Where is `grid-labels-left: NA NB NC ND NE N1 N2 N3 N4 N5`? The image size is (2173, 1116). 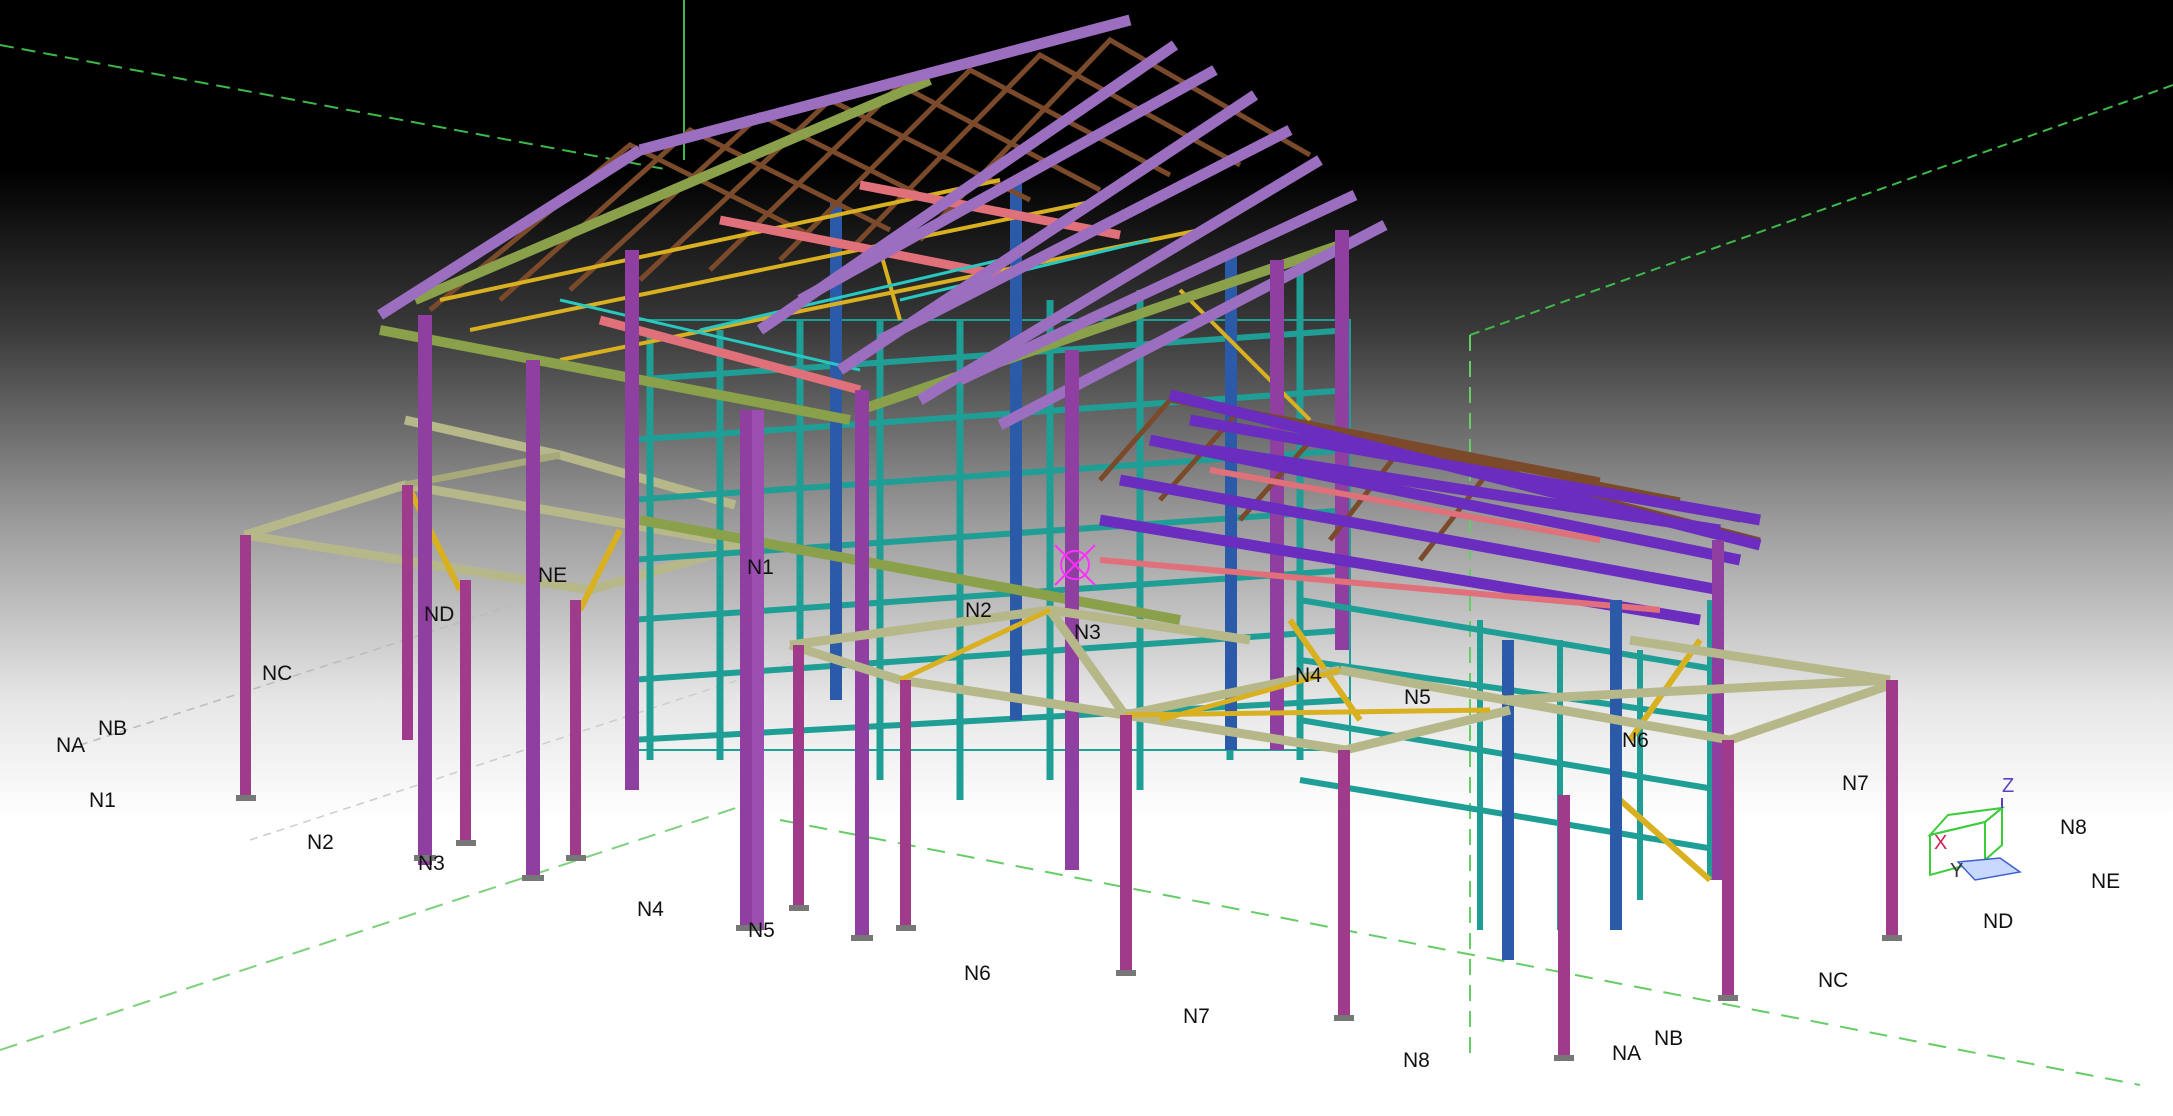
grid-labels-left: NA NB NC ND NE N1 N2 N3 N4 N5 is located at coordinates (415, 753).